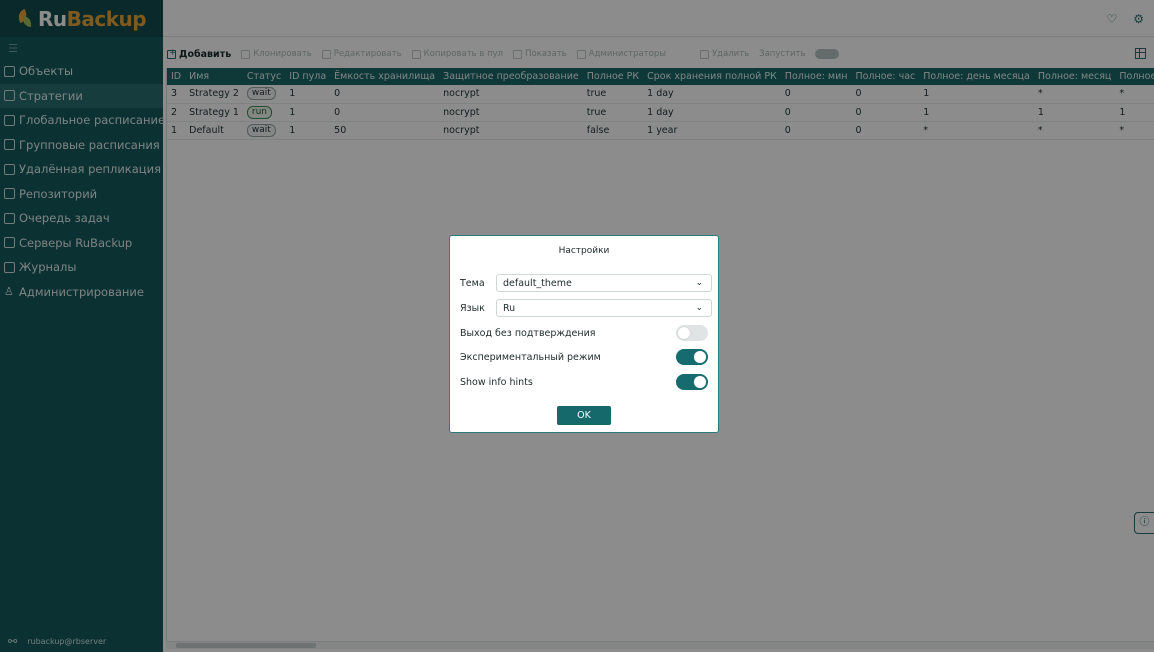 This screenshot has height=652, width=1154. What do you see at coordinates (496, 382) in the screenshot?
I see `show-info-hints-label: Show info hints` at bounding box center [496, 382].